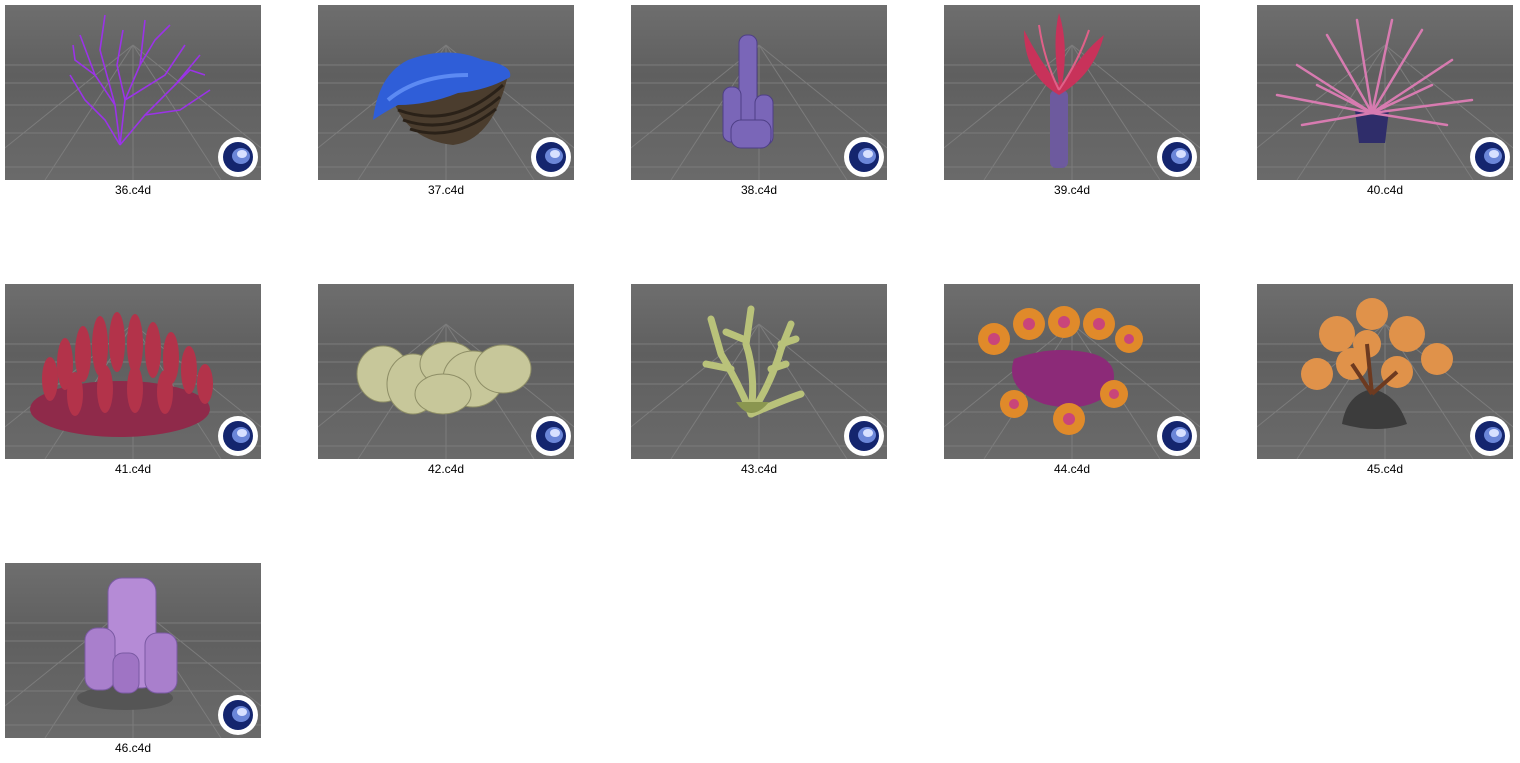  What do you see at coordinates (1385, 469) in the screenshot?
I see `file-name: 45.c4d` at bounding box center [1385, 469].